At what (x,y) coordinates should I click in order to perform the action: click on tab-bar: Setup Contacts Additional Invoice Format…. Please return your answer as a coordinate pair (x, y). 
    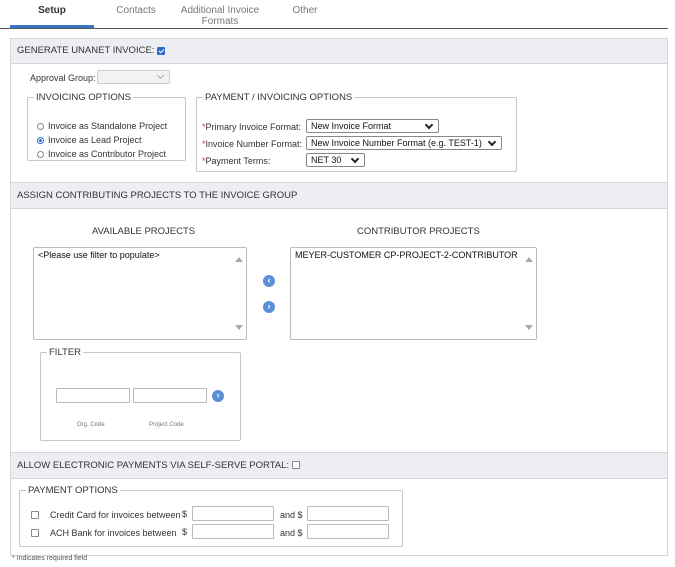
    Looking at the image, I should click on (334, 14).